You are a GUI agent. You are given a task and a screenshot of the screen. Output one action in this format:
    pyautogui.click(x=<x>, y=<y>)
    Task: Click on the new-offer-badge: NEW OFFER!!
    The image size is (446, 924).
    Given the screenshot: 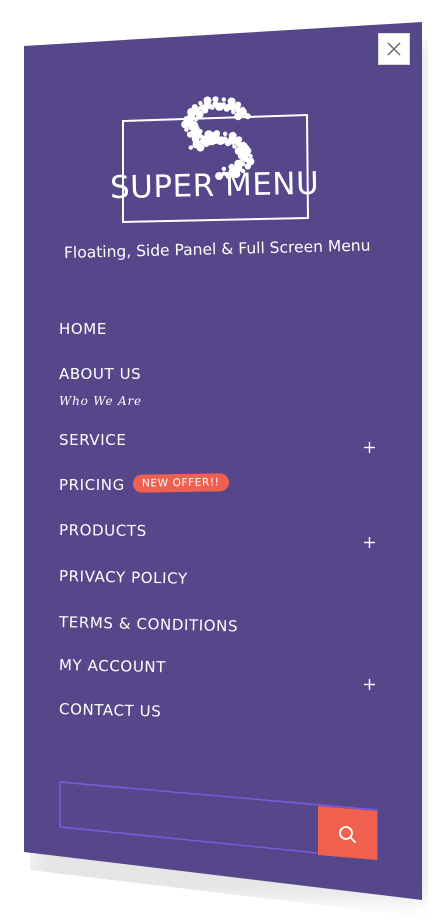 What is the action you would take?
    pyautogui.click(x=180, y=483)
    